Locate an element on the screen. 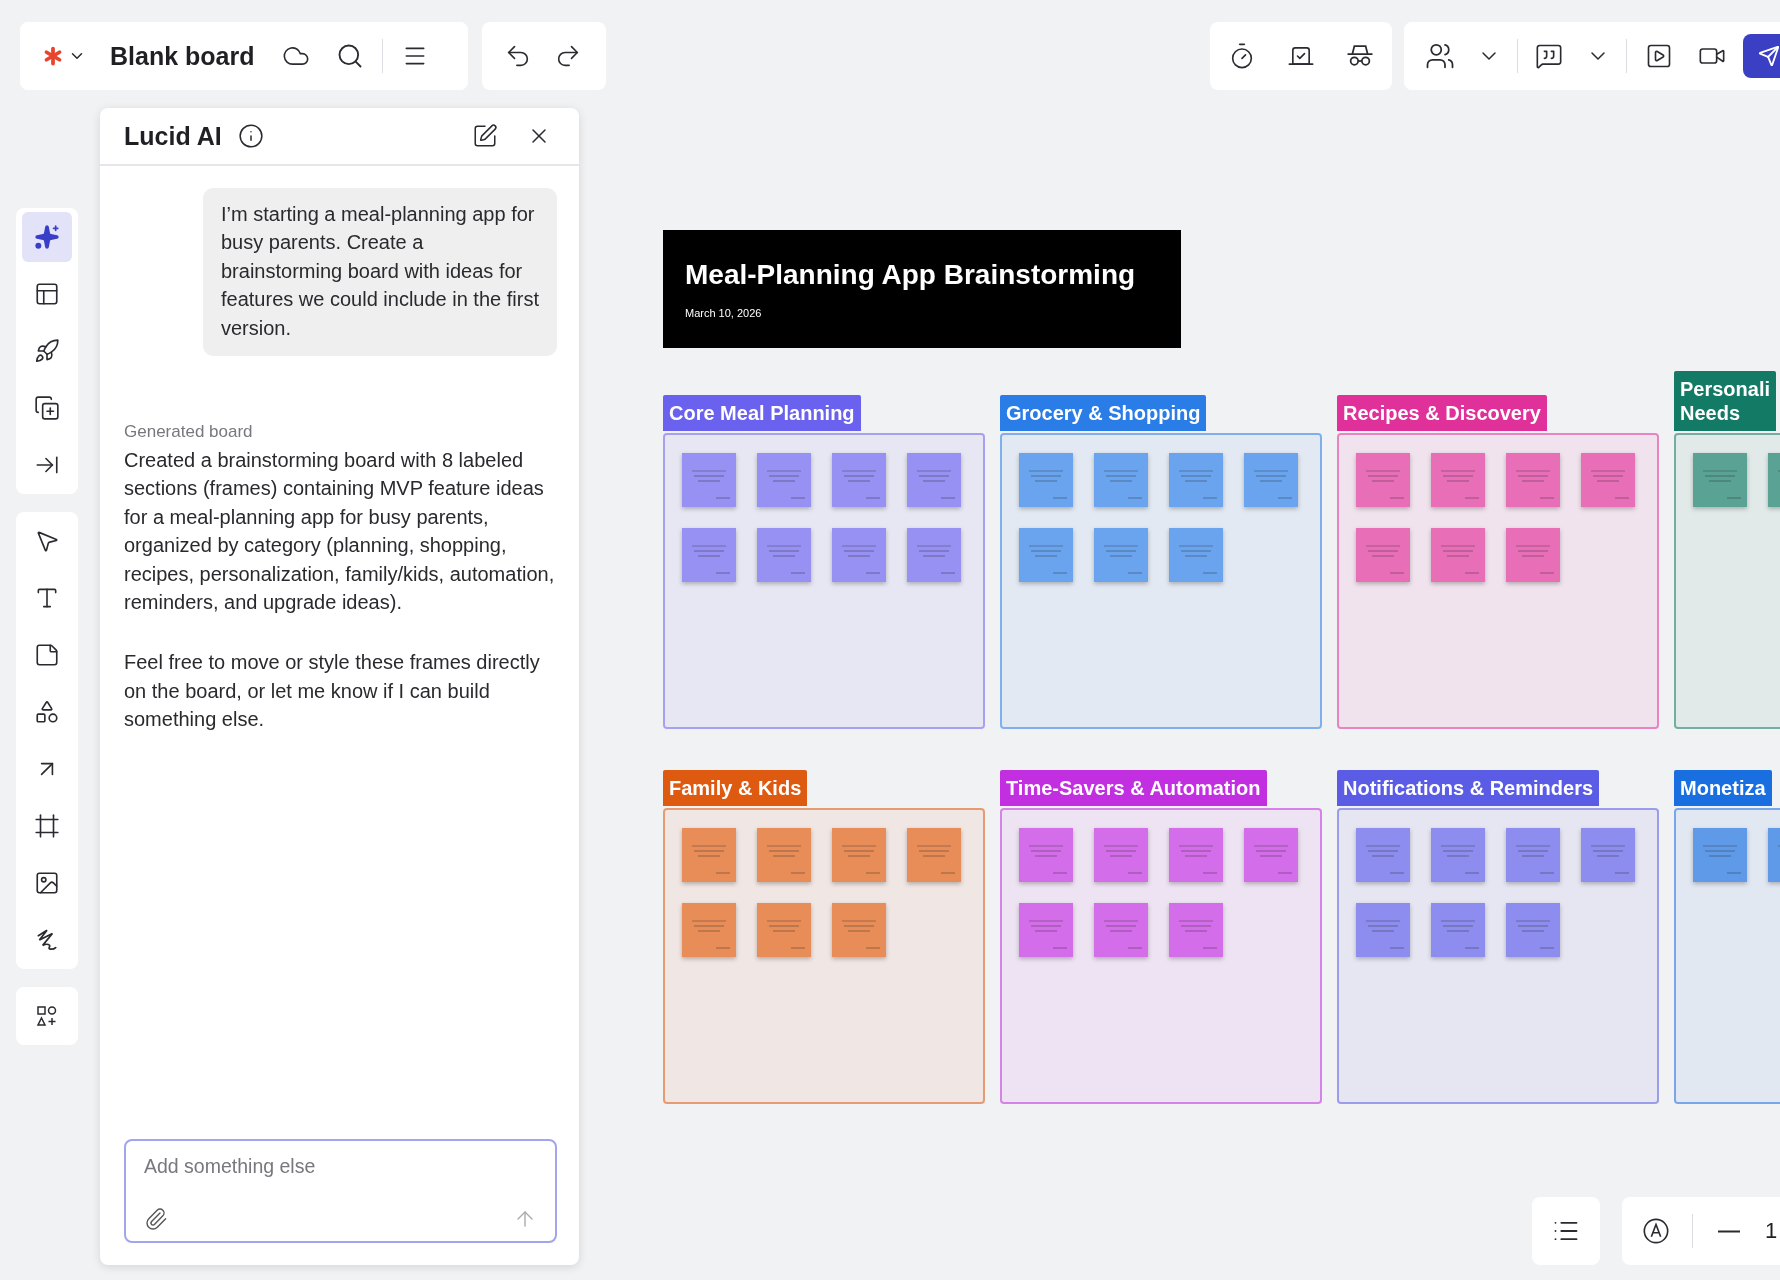 The width and height of the screenshot is (1780, 1280). accessibility-icon is located at coordinates (1656, 1231).